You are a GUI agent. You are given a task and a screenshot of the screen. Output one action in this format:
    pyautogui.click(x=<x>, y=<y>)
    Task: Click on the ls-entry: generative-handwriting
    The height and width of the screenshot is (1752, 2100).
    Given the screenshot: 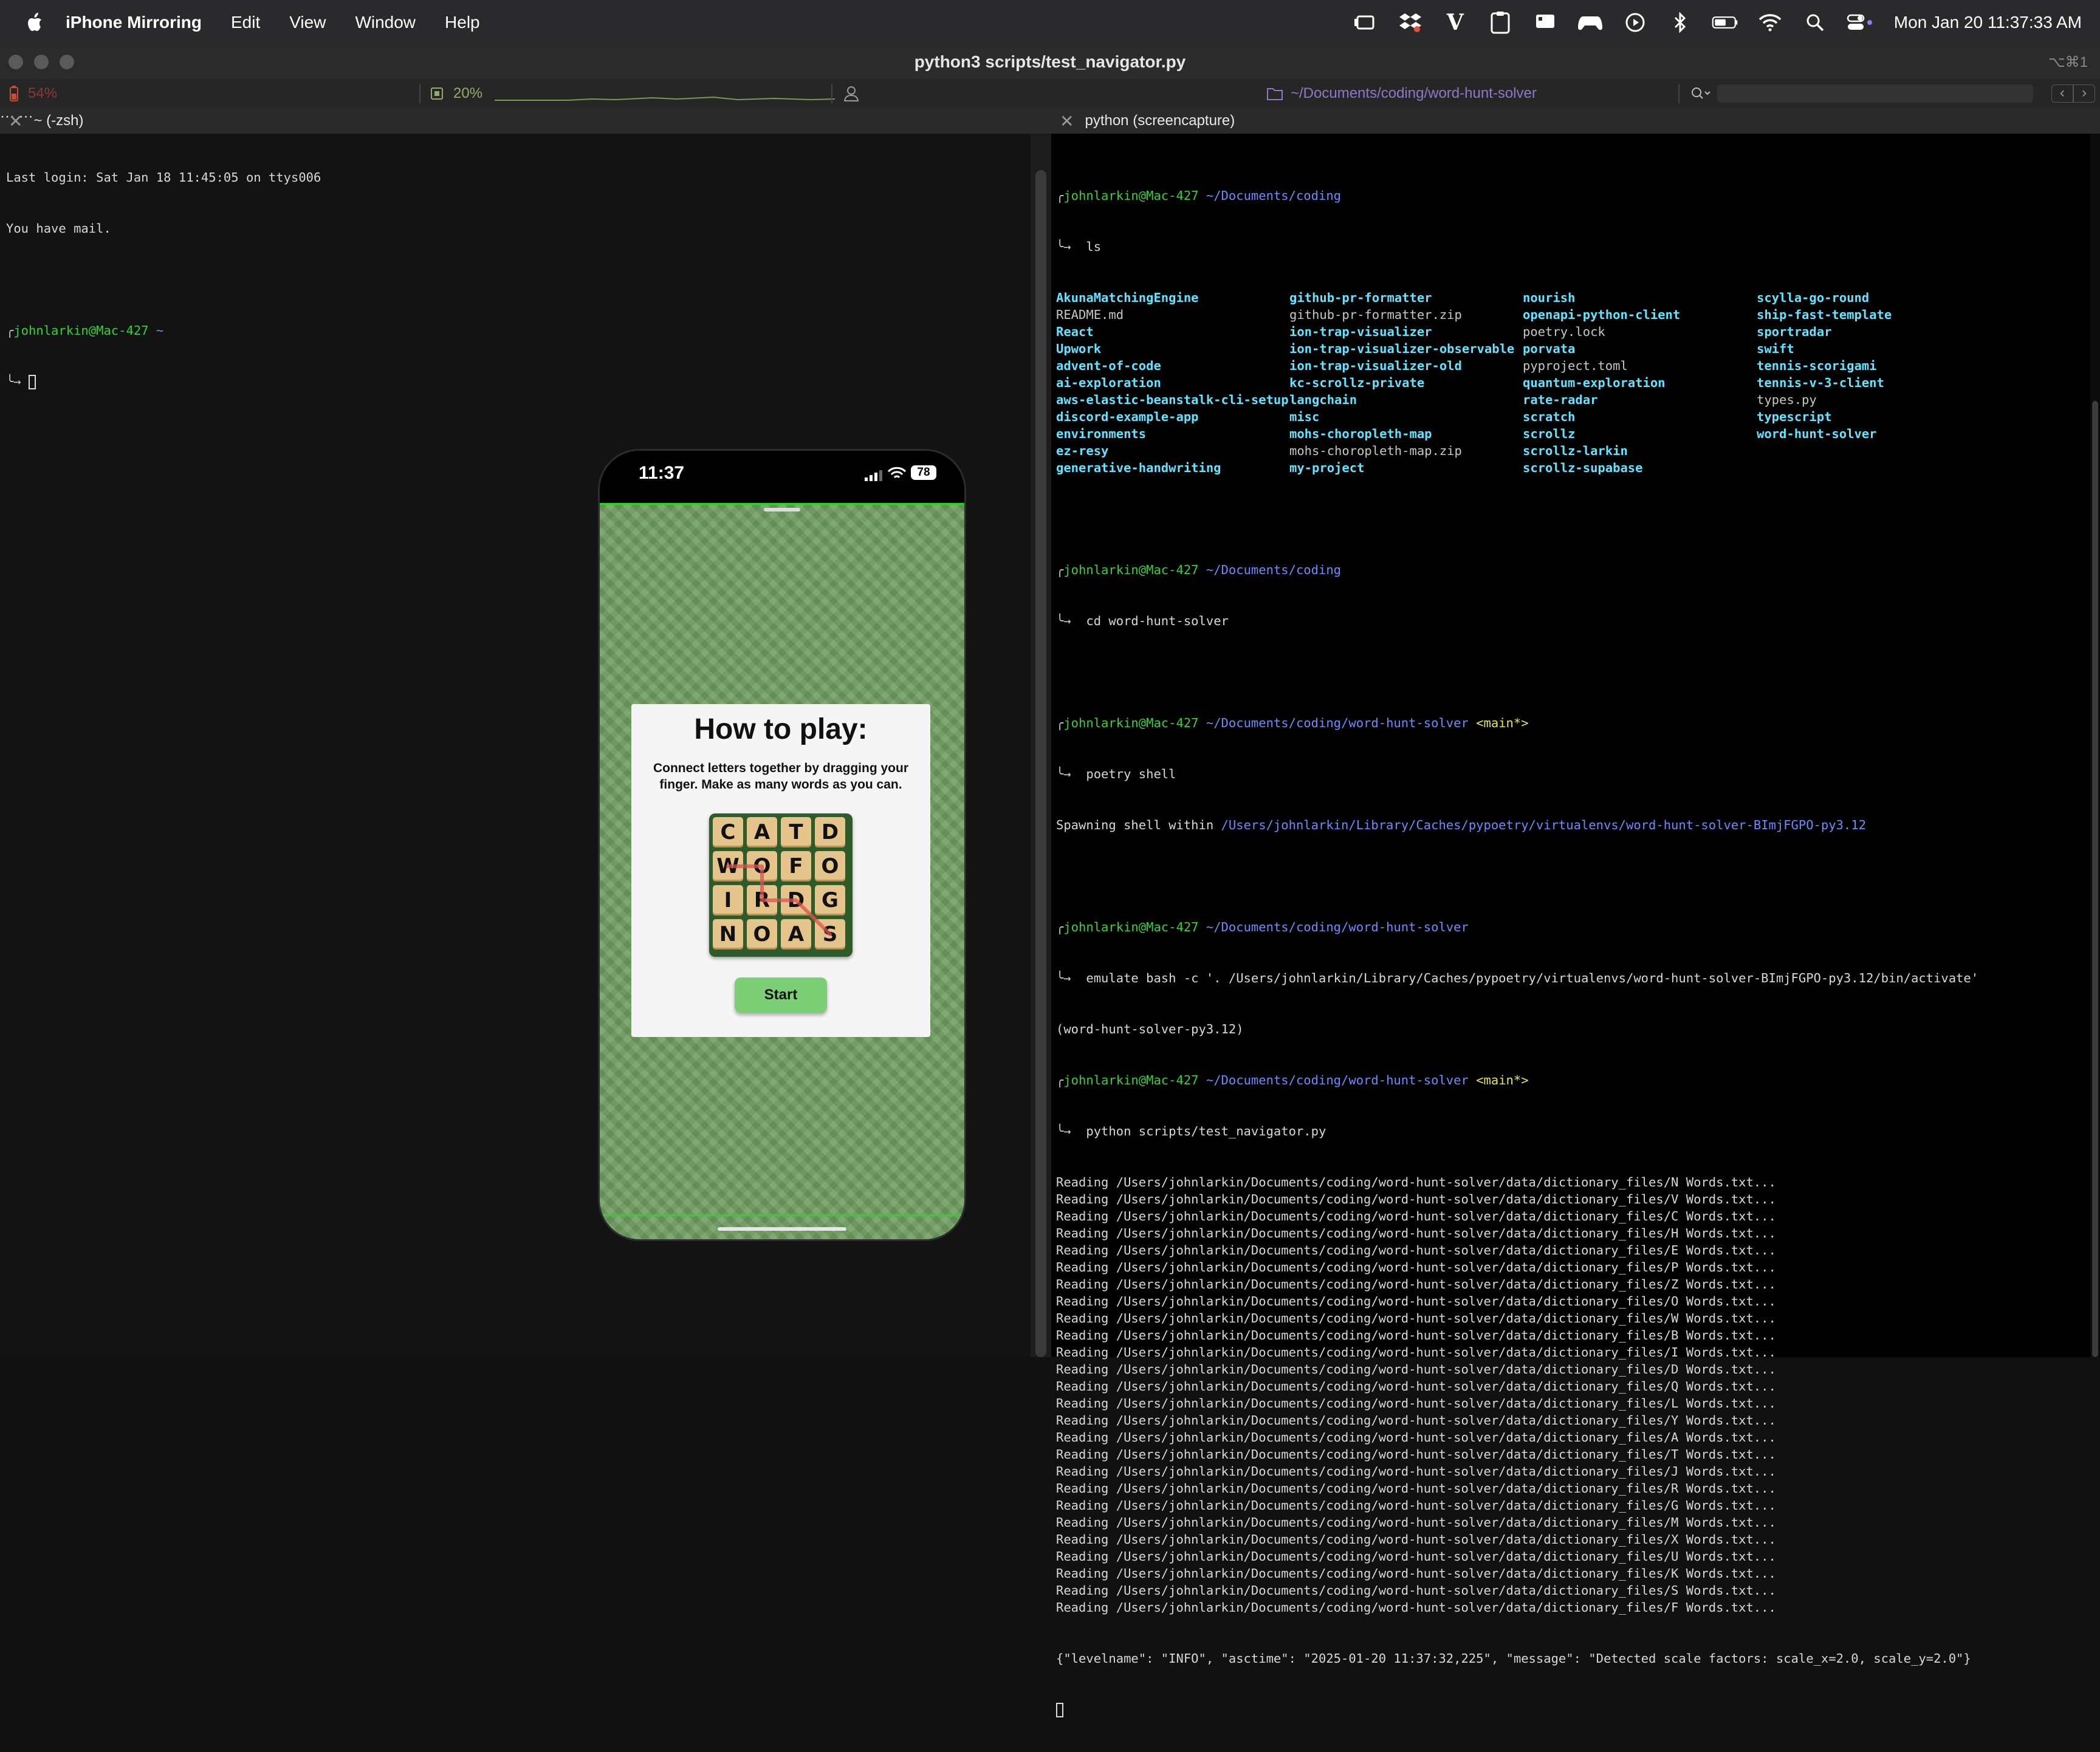 What is the action you would take?
    pyautogui.click(x=1138, y=467)
    